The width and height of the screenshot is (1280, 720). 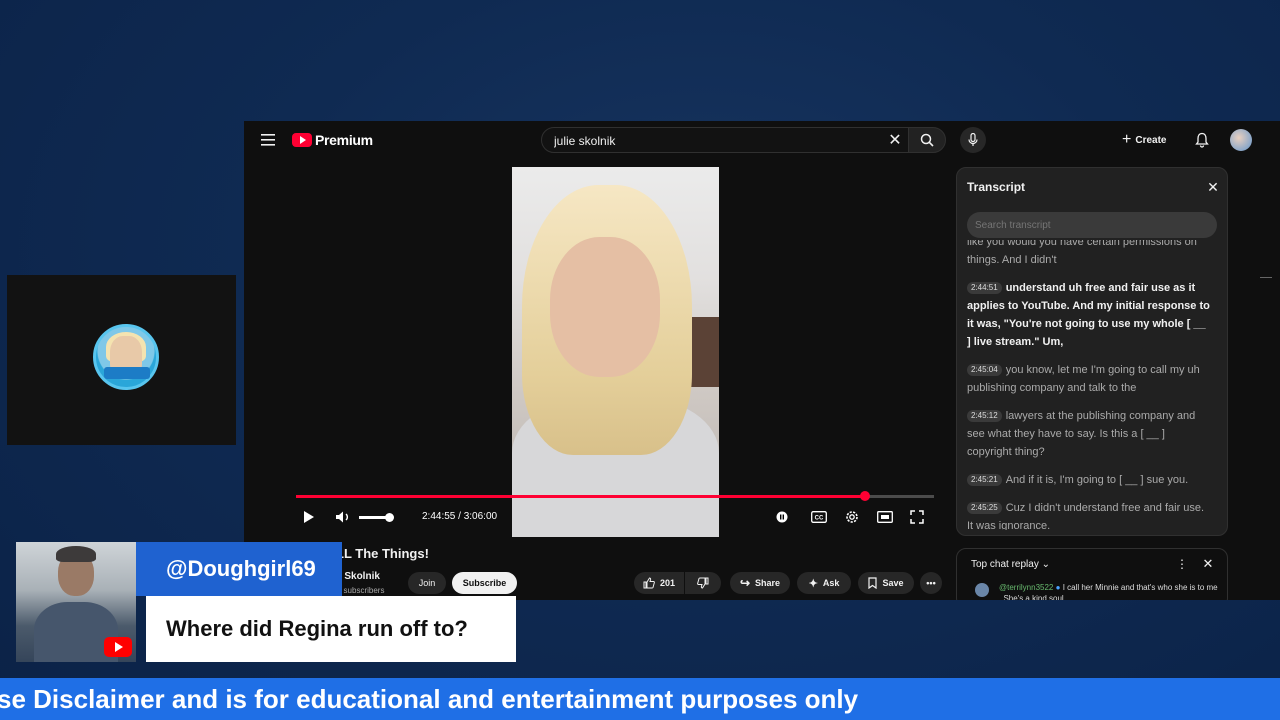 What do you see at coordinates (984, 288) in the screenshot?
I see `segment-timestamp: 2:44:51` at bounding box center [984, 288].